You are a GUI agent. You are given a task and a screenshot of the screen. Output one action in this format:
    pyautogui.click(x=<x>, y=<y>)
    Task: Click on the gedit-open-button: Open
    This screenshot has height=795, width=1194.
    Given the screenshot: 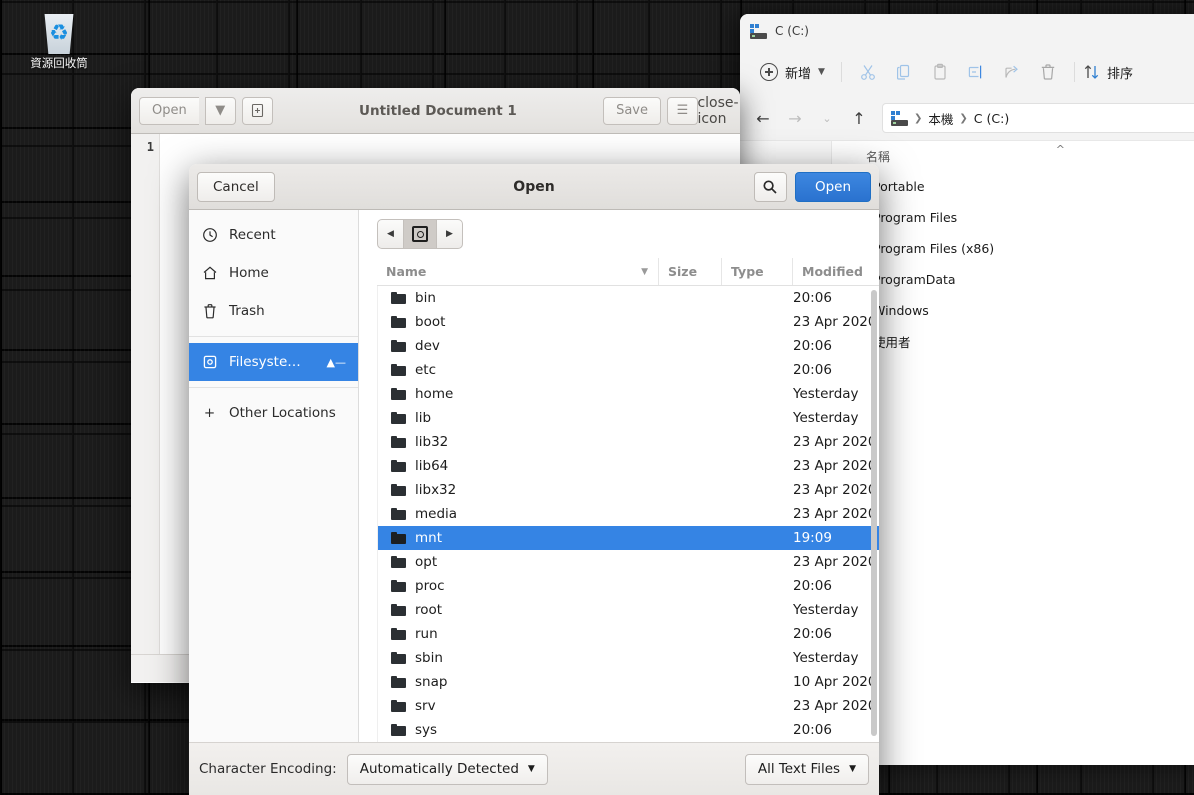 What is the action you would take?
    pyautogui.click(x=169, y=110)
    